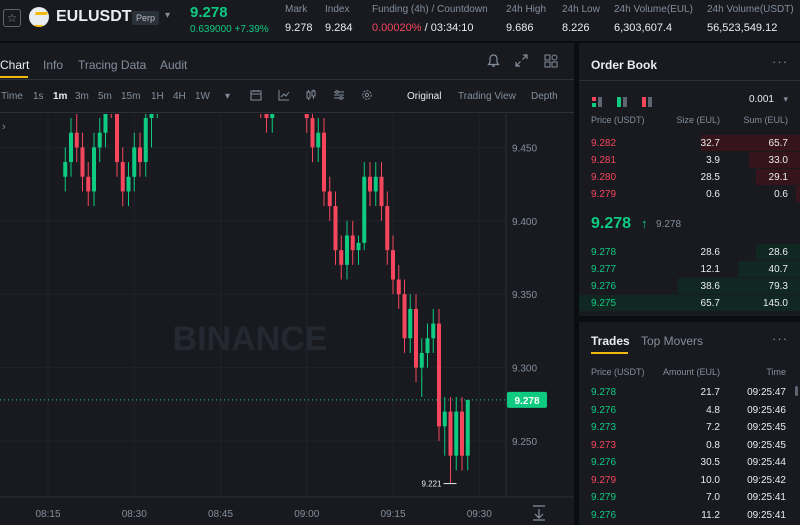 This screenshot has width=800, height=525. Describe the element at coordinates (551, 62) in the screenshot. I see `layout-grid-icon` at that location.